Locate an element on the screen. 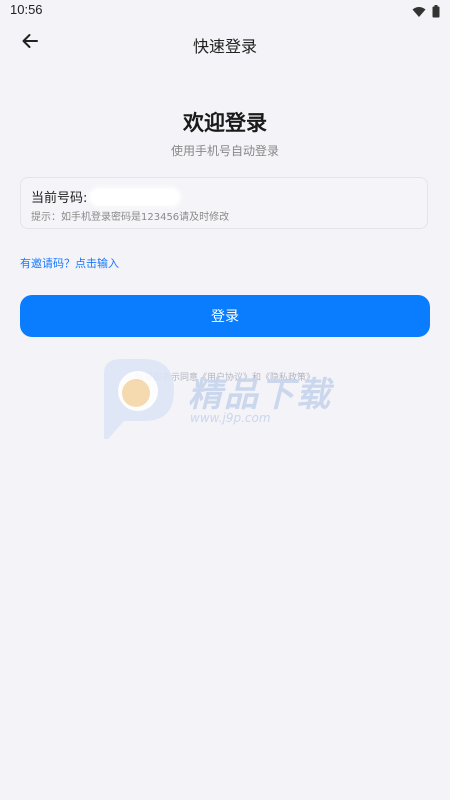 This screenshot has height=800, width=450. welcome-title: 欢迎登录 is located at coordinates (225, 123).